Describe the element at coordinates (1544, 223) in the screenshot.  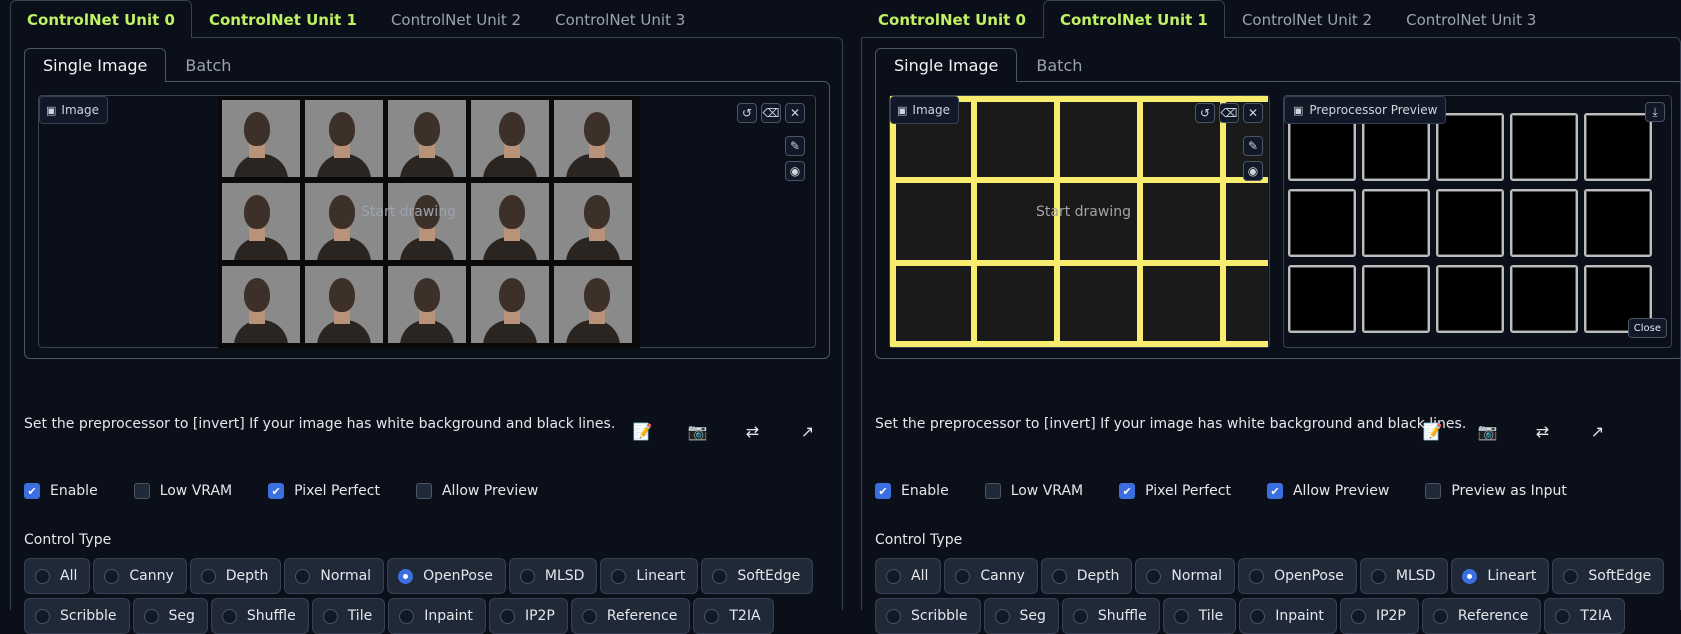
I see `preview-cell` at that location.